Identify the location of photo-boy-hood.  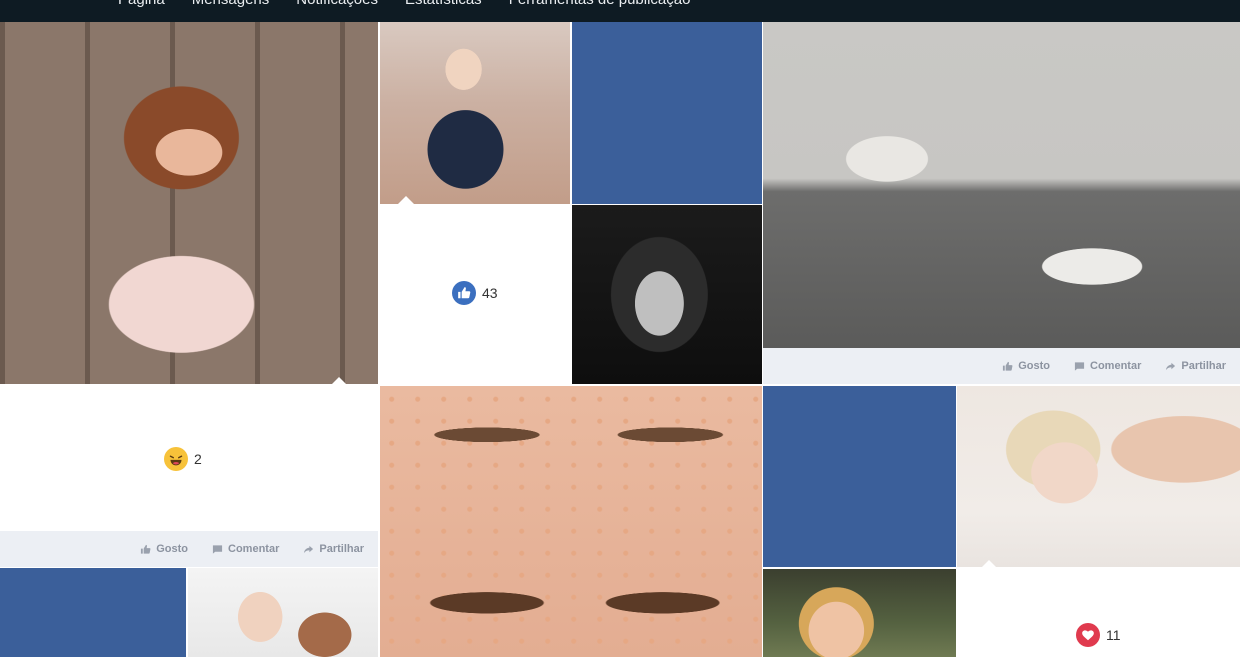
(667, 294).